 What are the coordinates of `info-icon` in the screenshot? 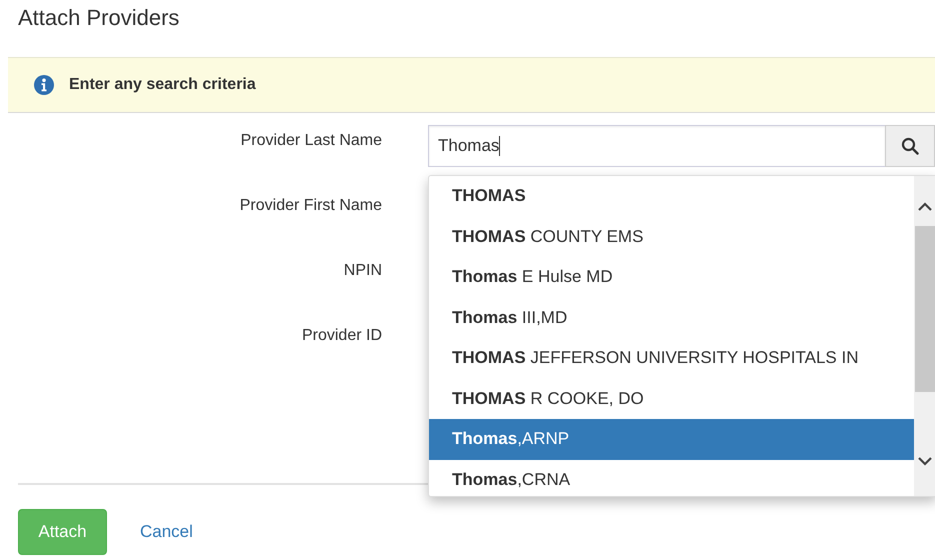 It's located at (44, 85).